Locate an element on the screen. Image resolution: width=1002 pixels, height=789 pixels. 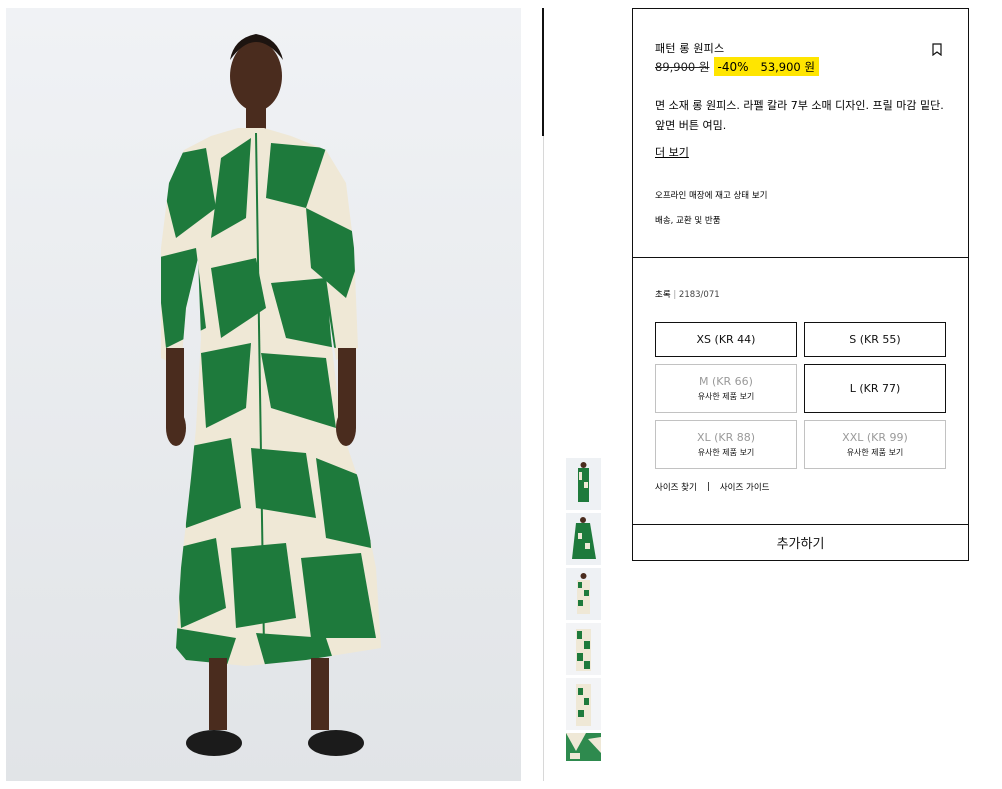
product-name: 패턴 롱 원피스 is located at coordinates (690, 48).